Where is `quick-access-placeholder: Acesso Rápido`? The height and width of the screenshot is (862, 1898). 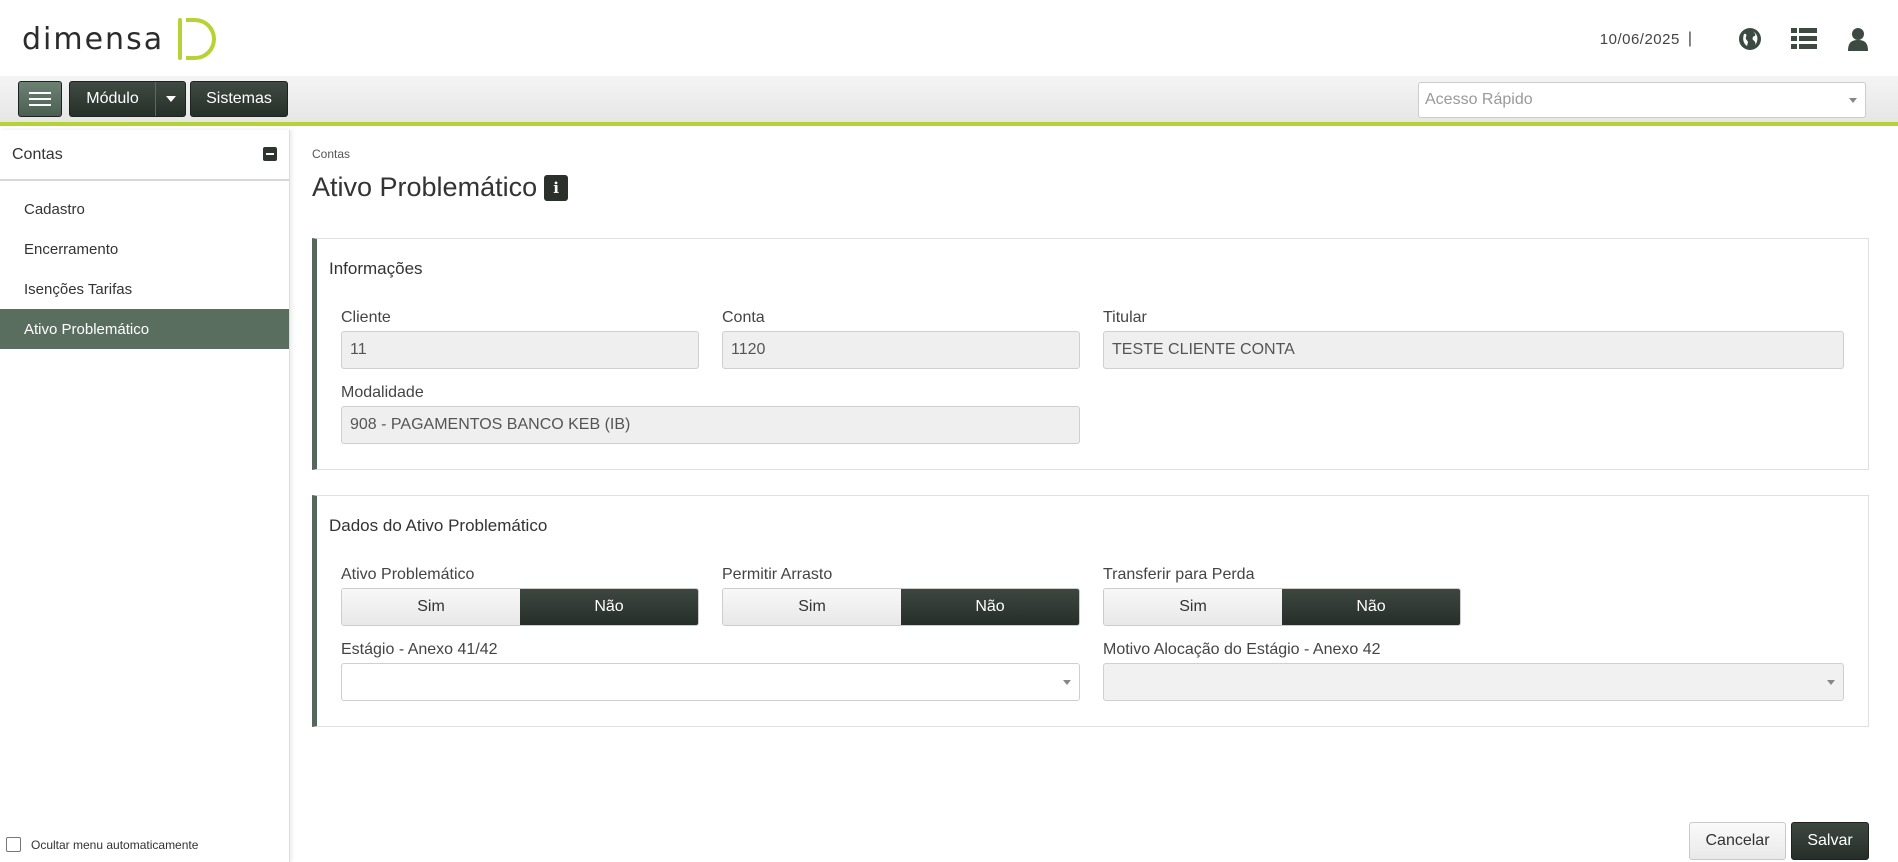 quick-access-placeholder: Acesso Rápido is located at coordinates (1479, 99).